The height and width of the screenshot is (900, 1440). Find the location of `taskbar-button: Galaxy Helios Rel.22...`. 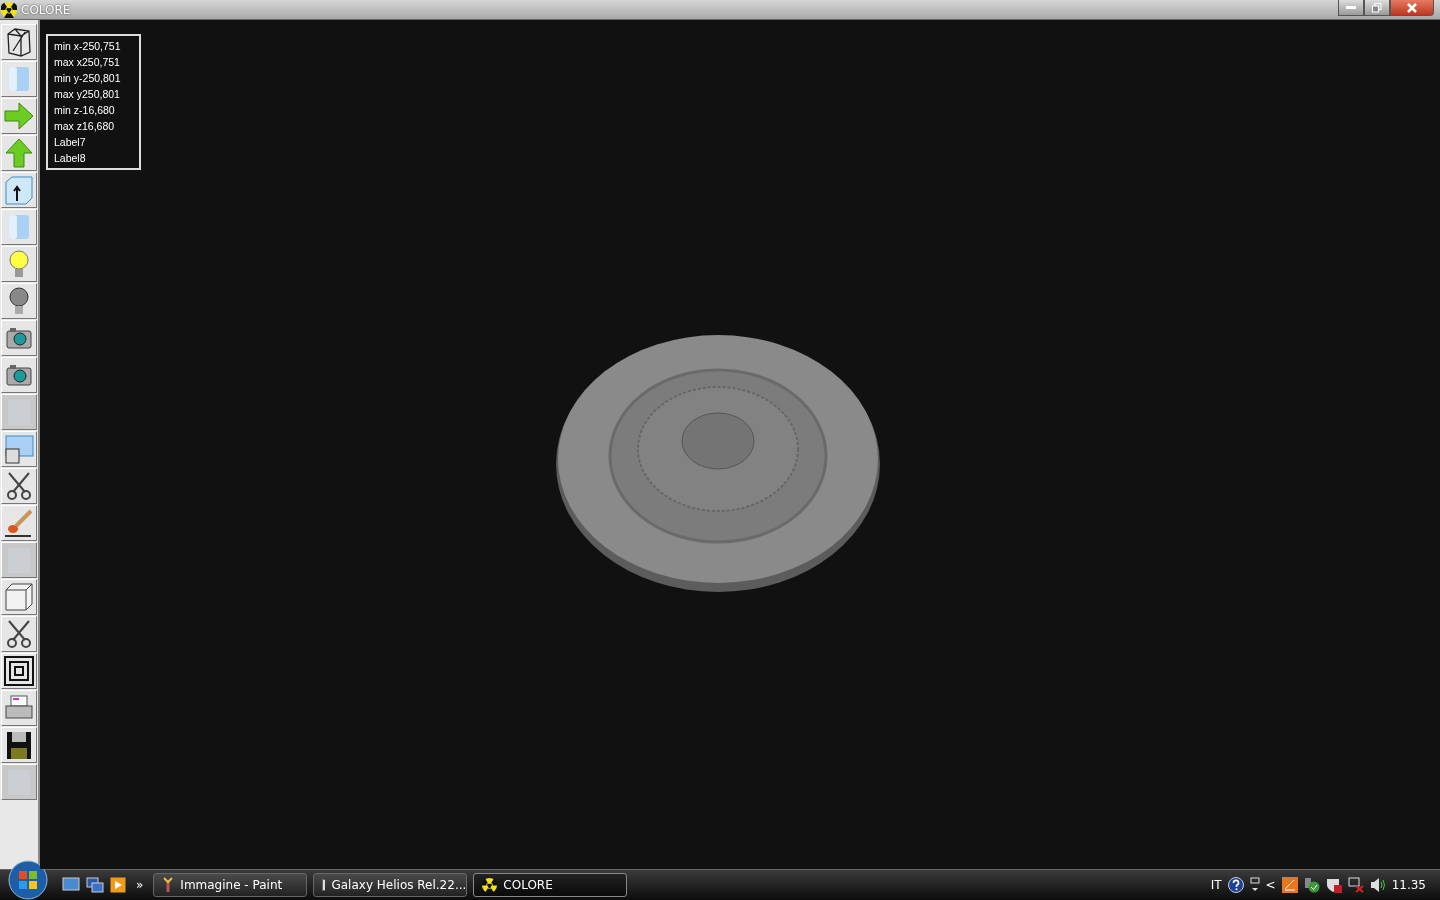

taskbar-button: Galaxy Helios Rel.22... is located at coordinates (390, 885).